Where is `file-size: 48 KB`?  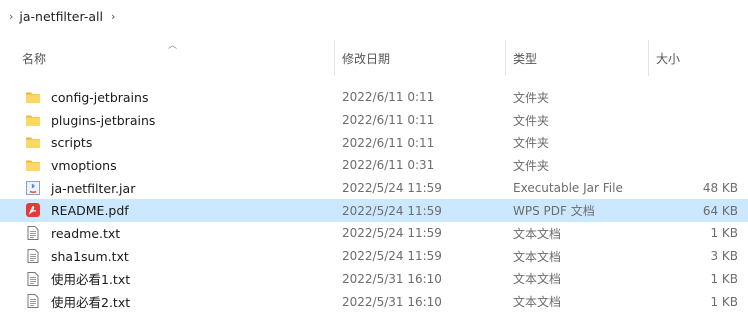
file-size: 48 KB is located at coordinates (720, 188).